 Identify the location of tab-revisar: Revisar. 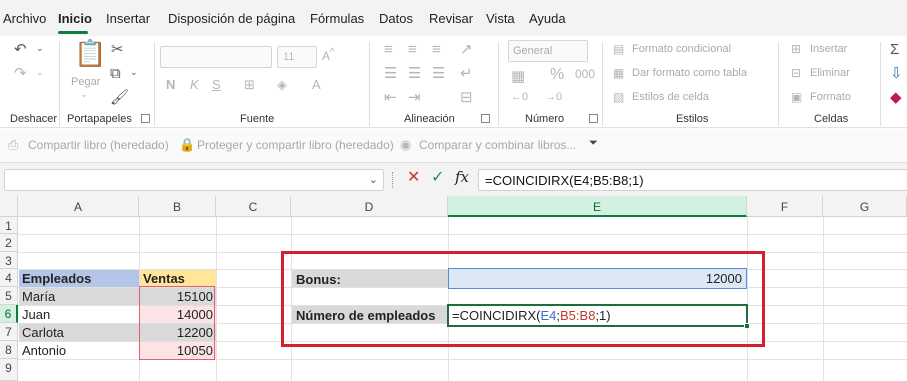
(451, 18).